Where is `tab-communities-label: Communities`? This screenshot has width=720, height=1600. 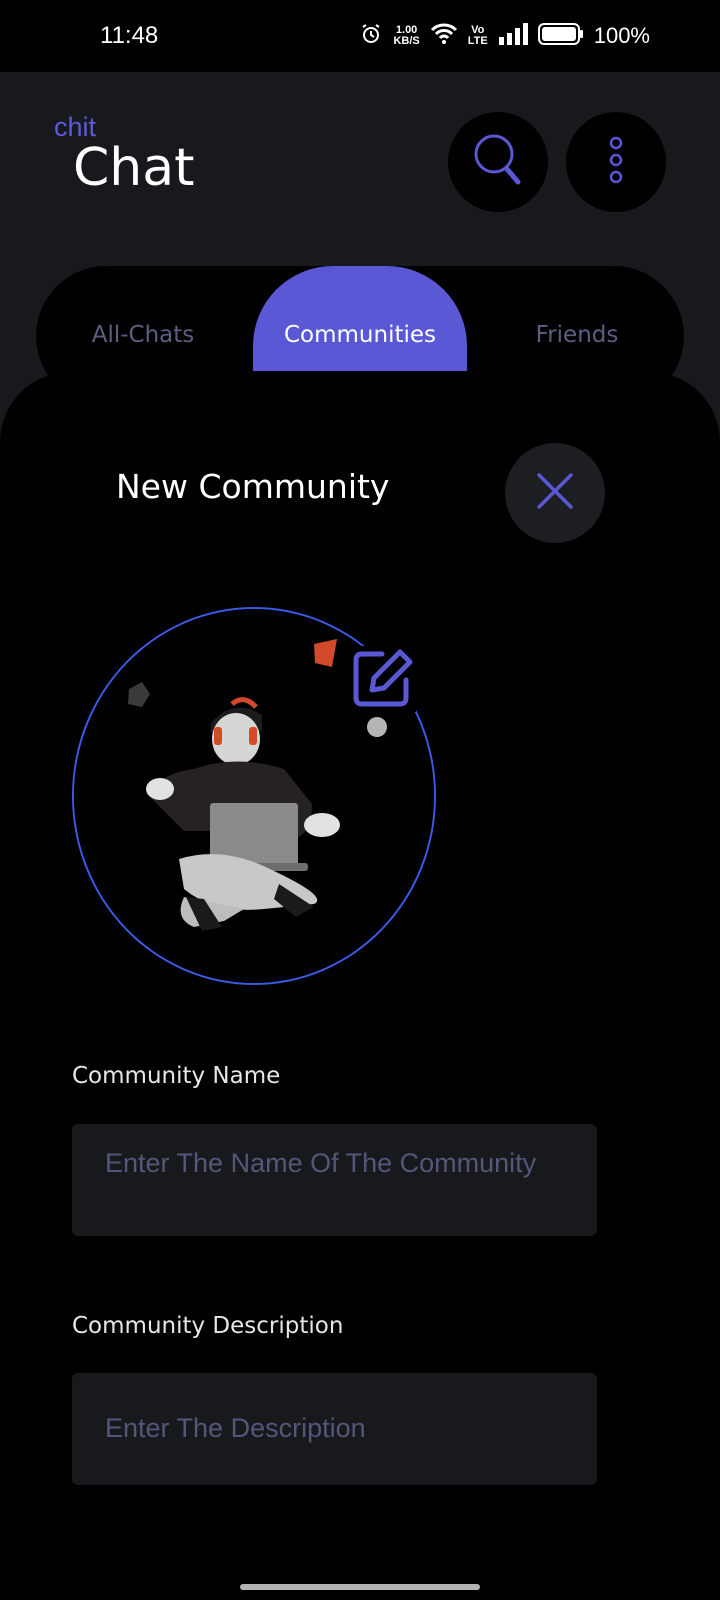 tab-communities-label: Communities is located at coordinates (360, 335).